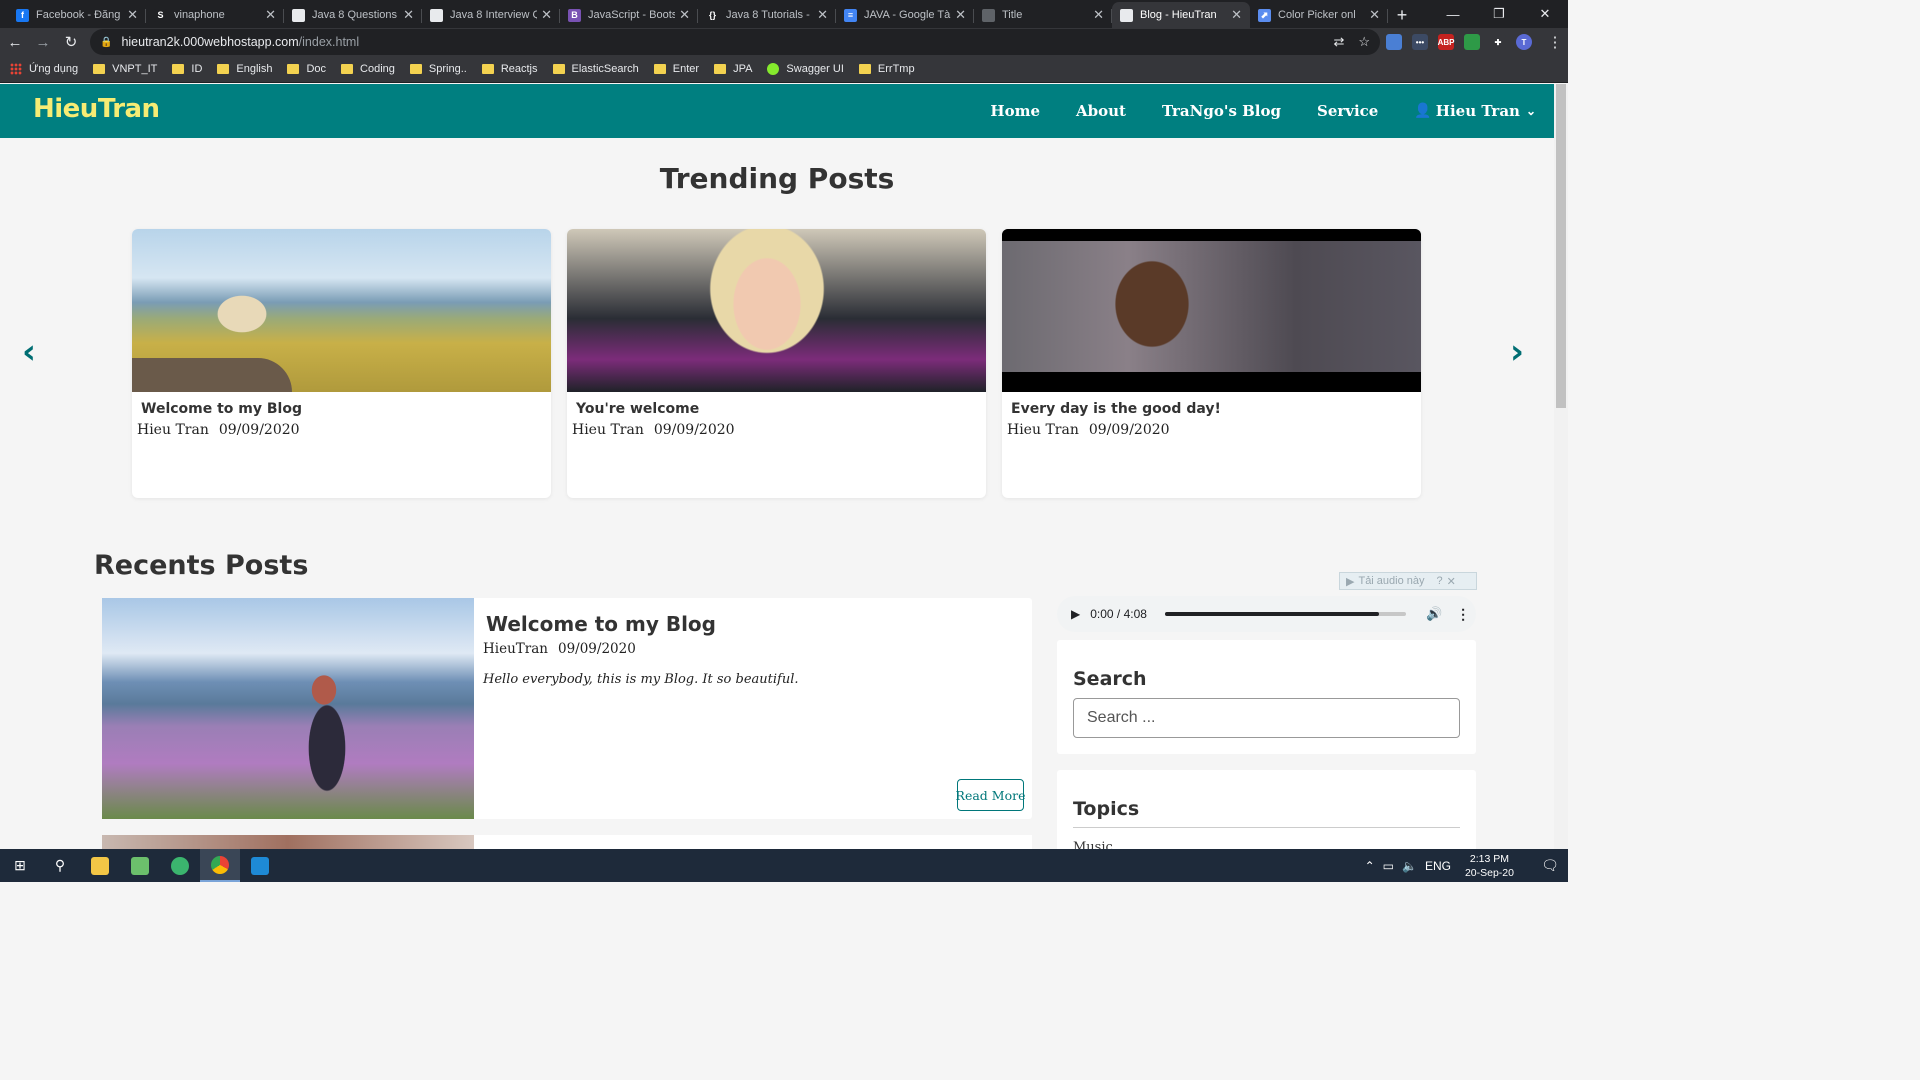 Image resolution: width=1920 pixels, height=1080 pixels. What do you see at coordinates (22, 15) in the screenshot?
I see `favicon-icon: f` at bounding box center [22, 15].